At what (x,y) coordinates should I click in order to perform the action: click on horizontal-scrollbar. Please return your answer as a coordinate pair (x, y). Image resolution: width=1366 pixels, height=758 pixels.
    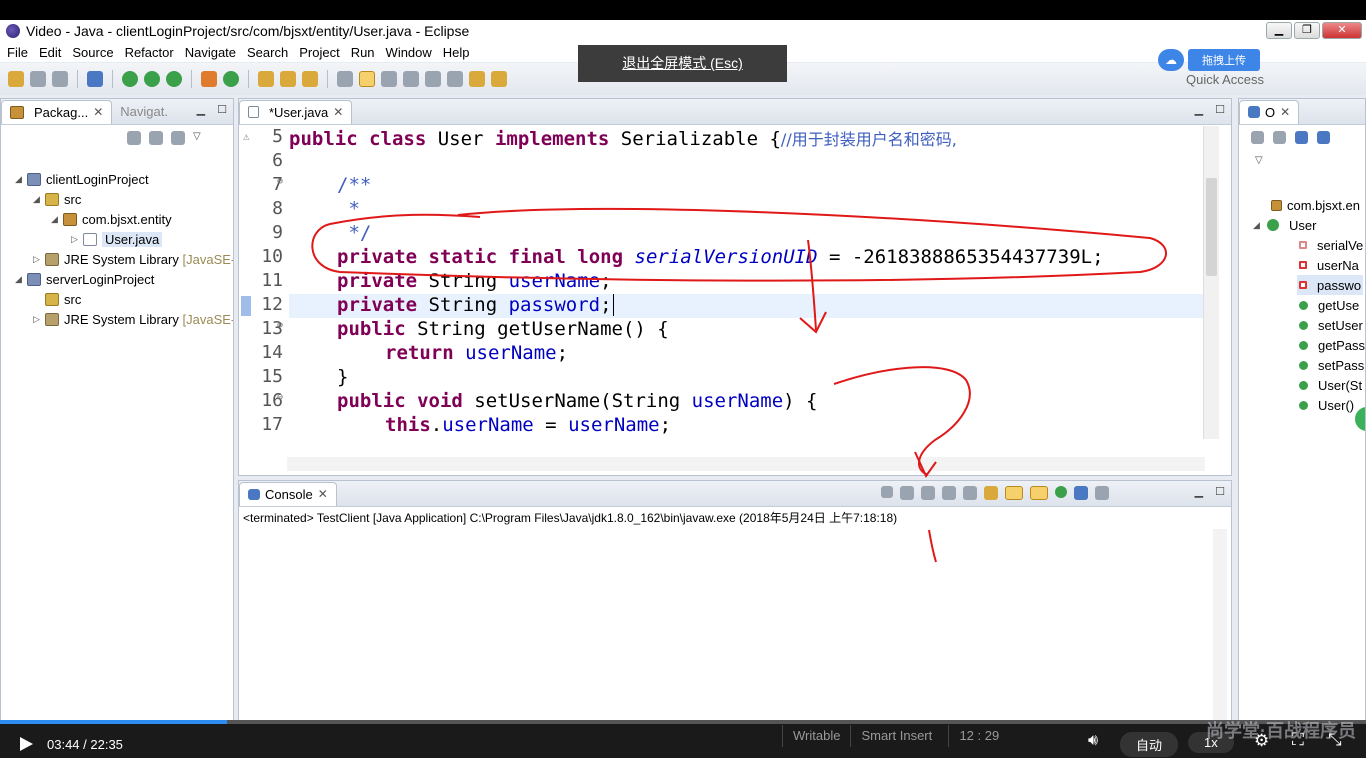
    Looking at the image, I should click on (746, 464).